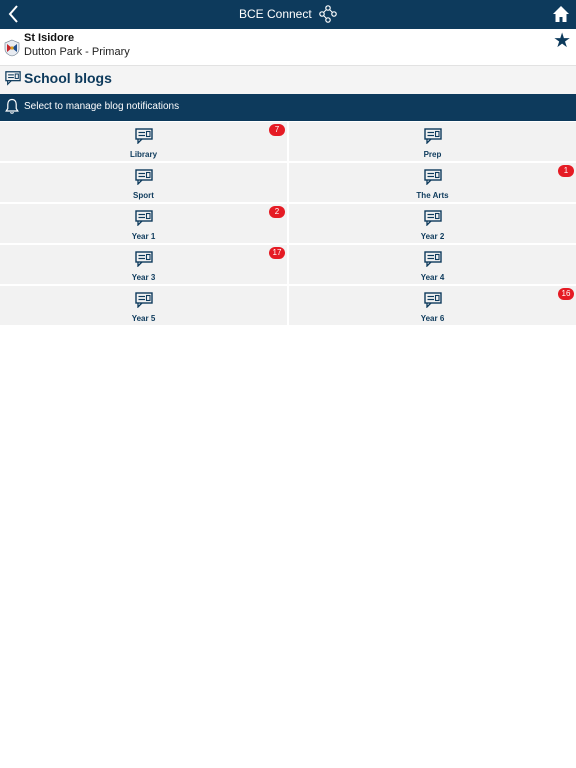 Image resolution: width=576 pixels, height=768 pixels. Describe the element at coordinates (277, 253) in the screenshot. I see `unread-count-badge: 17` at that location.